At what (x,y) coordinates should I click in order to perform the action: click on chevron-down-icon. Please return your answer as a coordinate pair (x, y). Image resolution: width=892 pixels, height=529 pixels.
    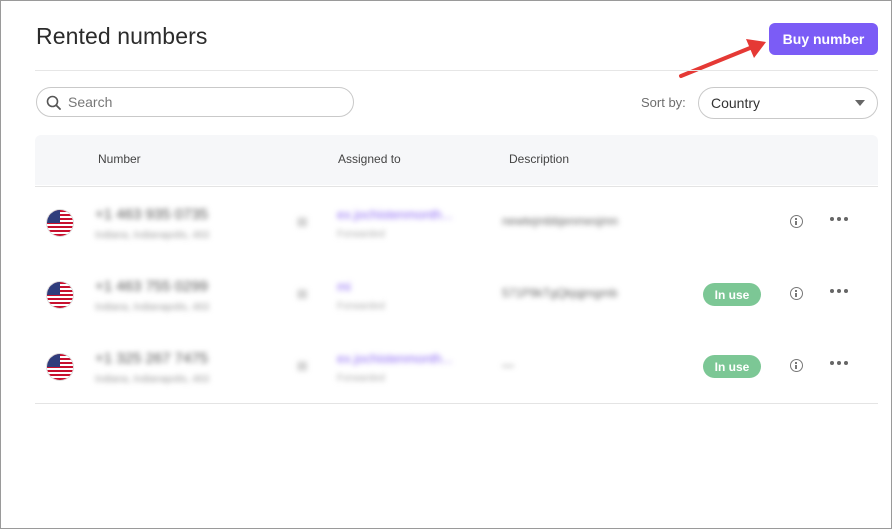
    Looking at the image, I should click on (860, 103).